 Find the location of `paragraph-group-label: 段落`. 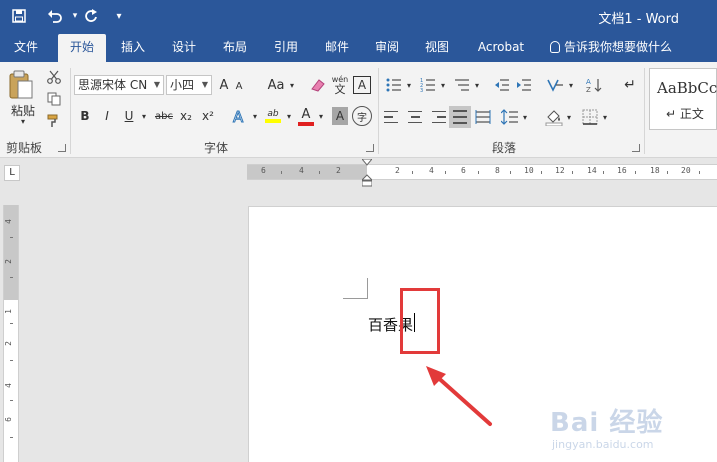

paragraph-group-label: 段落 is located at coordinates (504, 148).